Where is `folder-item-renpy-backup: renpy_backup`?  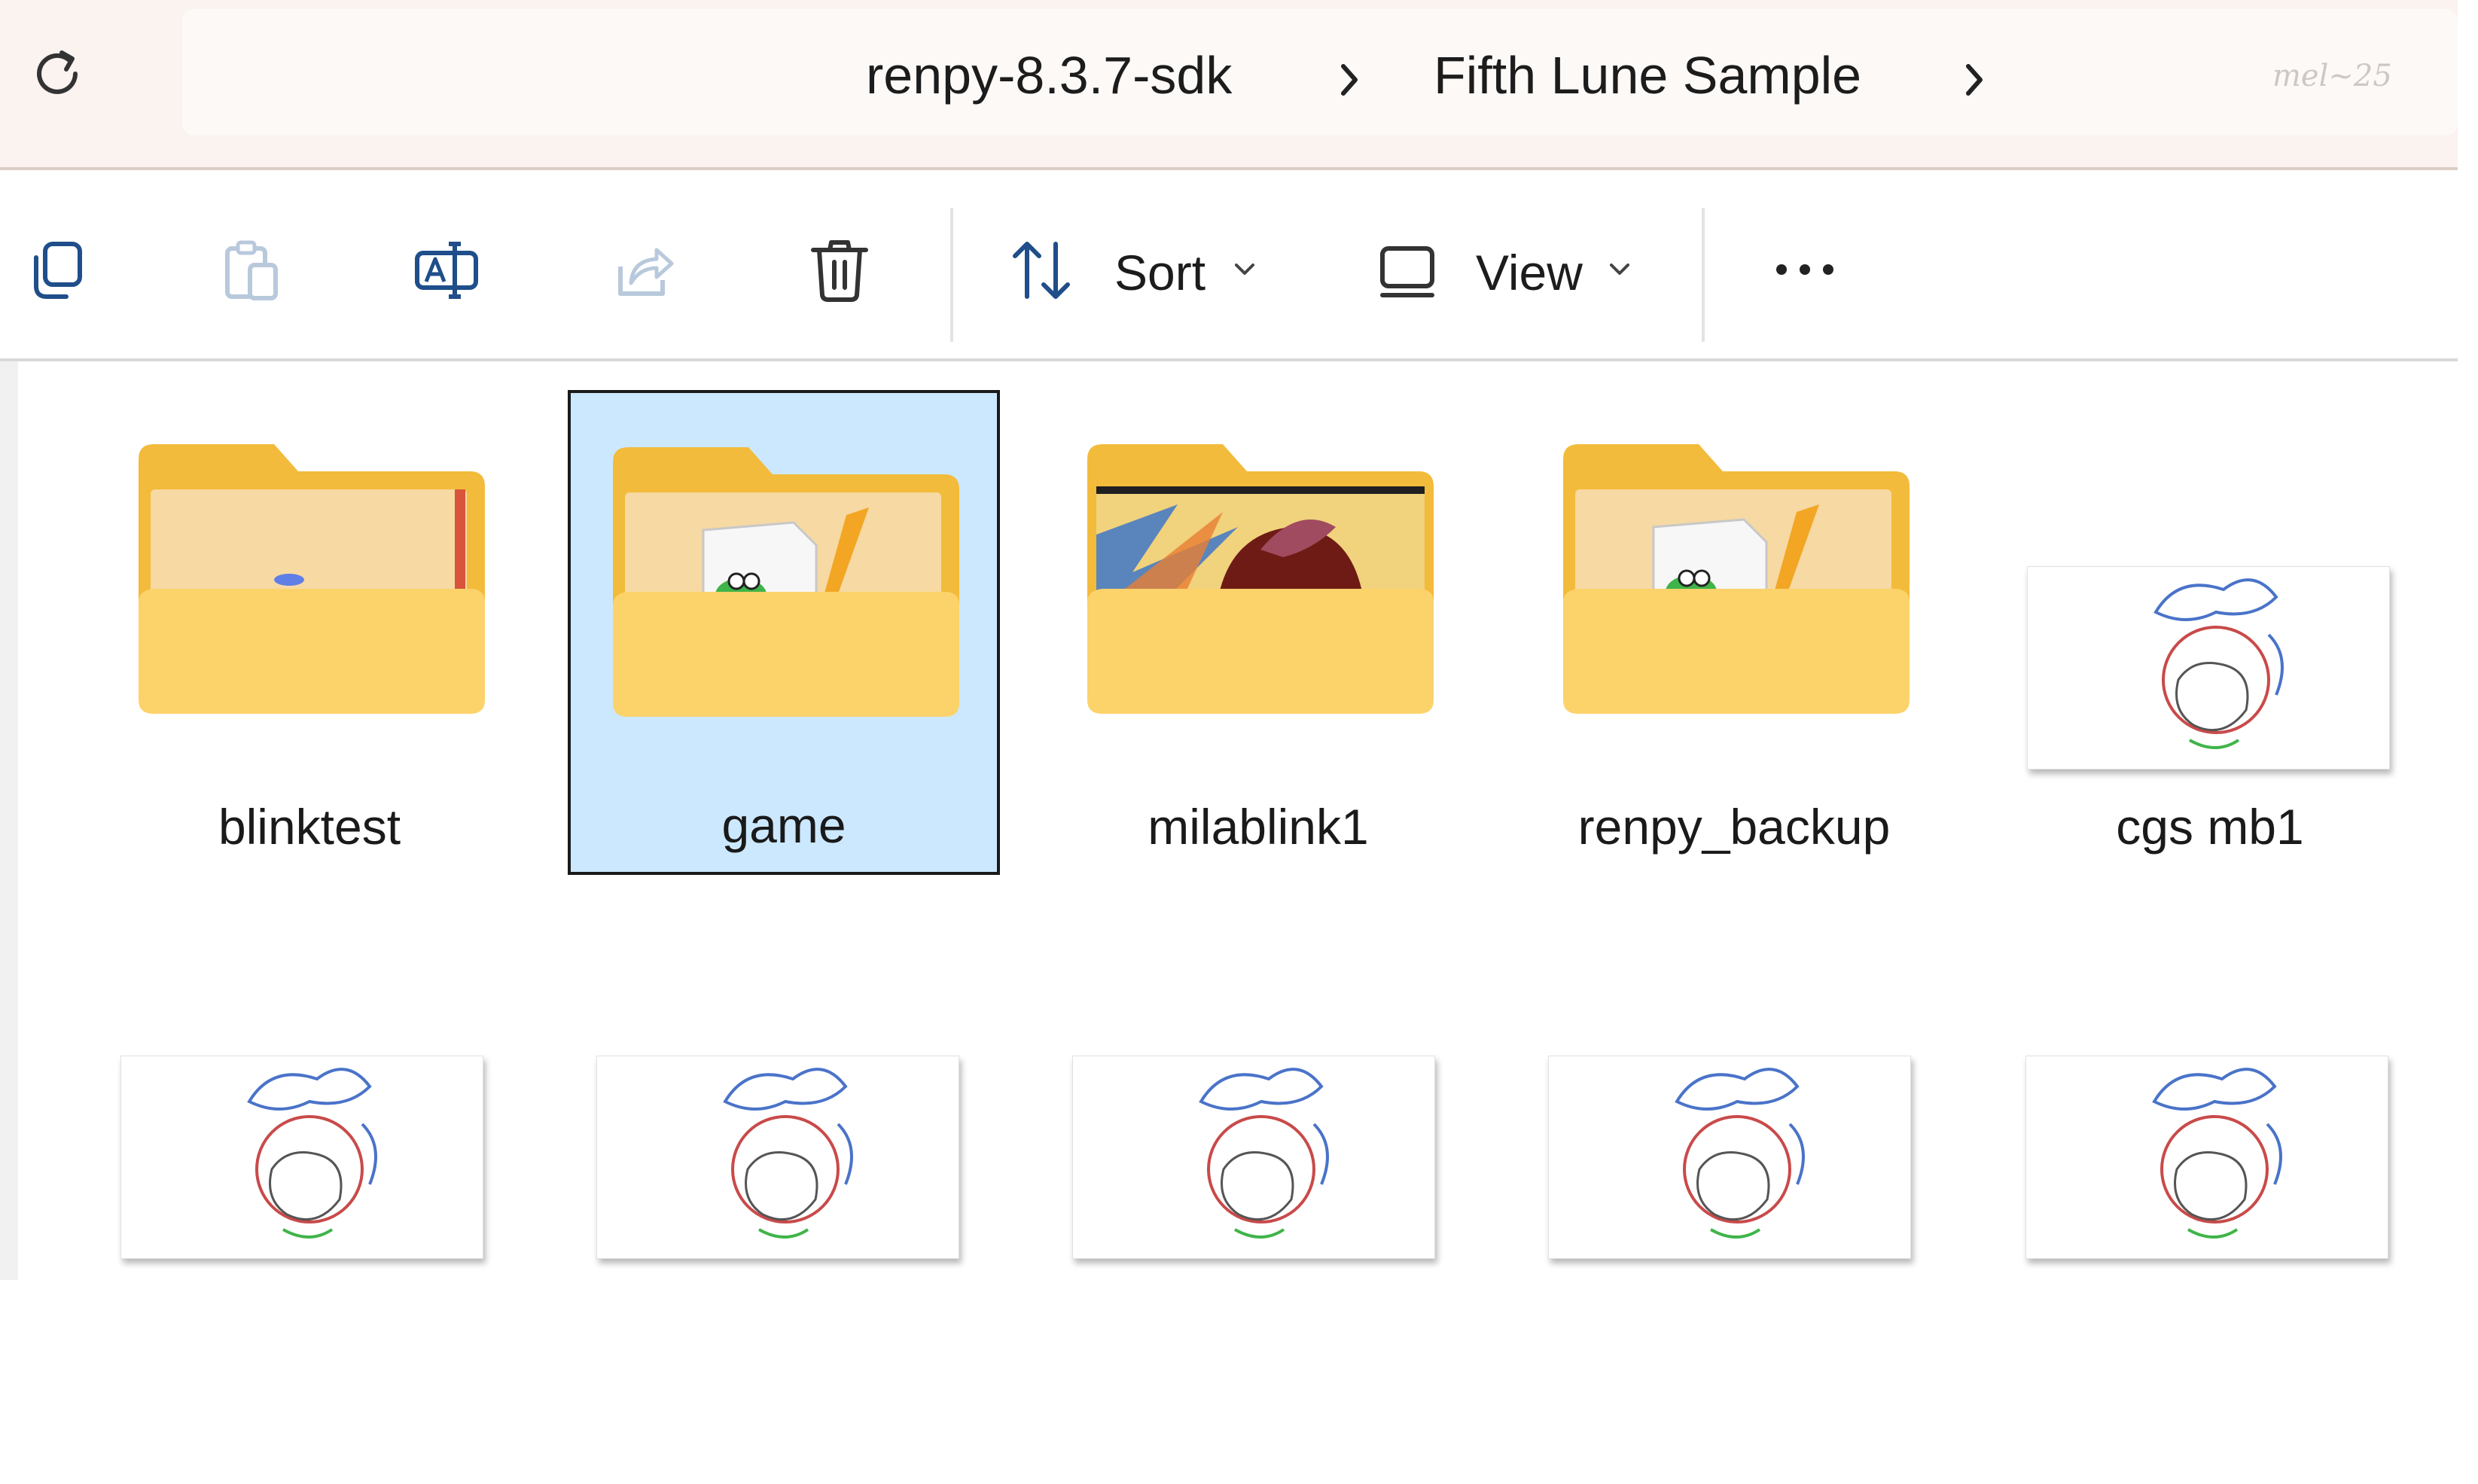 folder-item-renpy-backup: renpy_backup is located at coordinates (1734, 632).